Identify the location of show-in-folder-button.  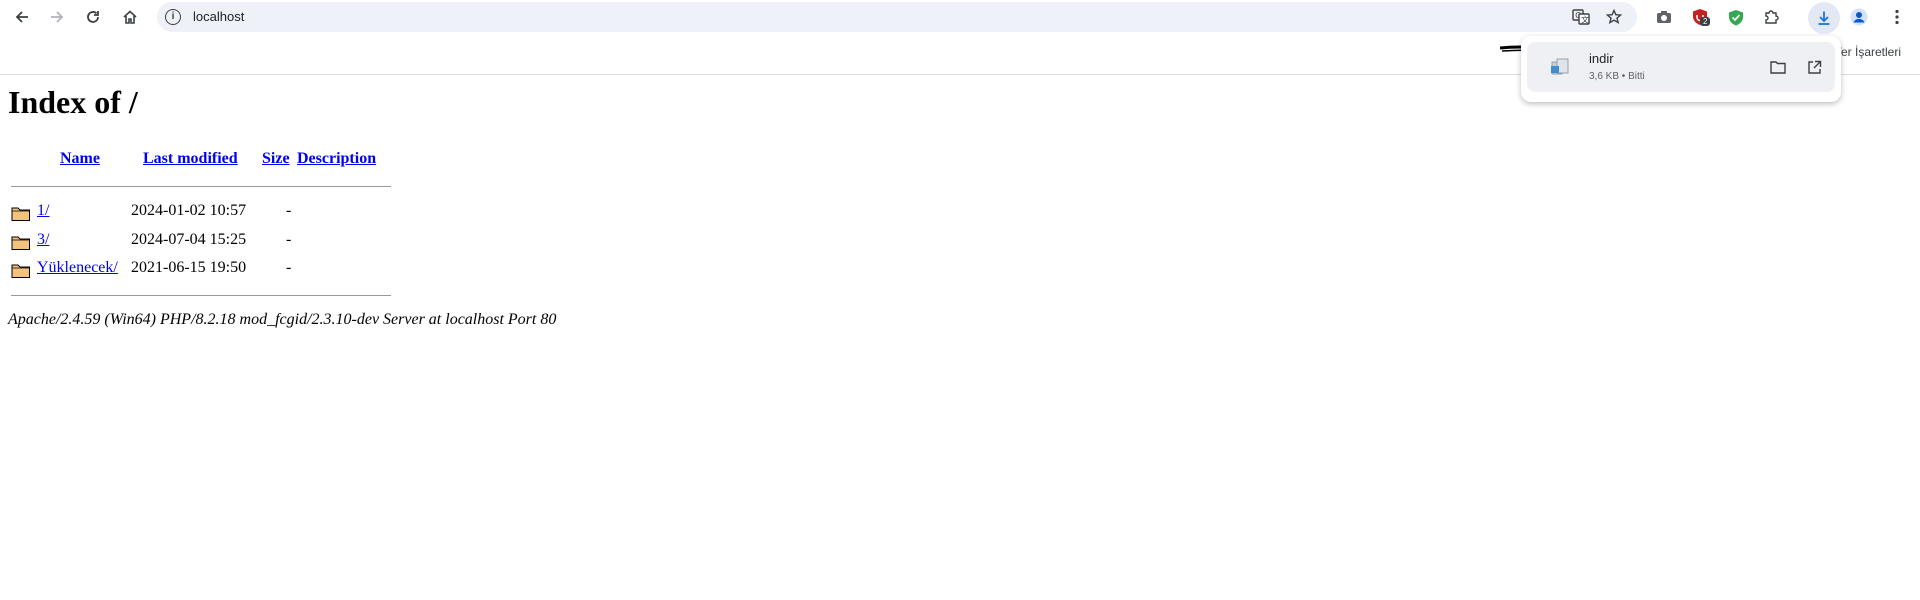
(1778, 67).